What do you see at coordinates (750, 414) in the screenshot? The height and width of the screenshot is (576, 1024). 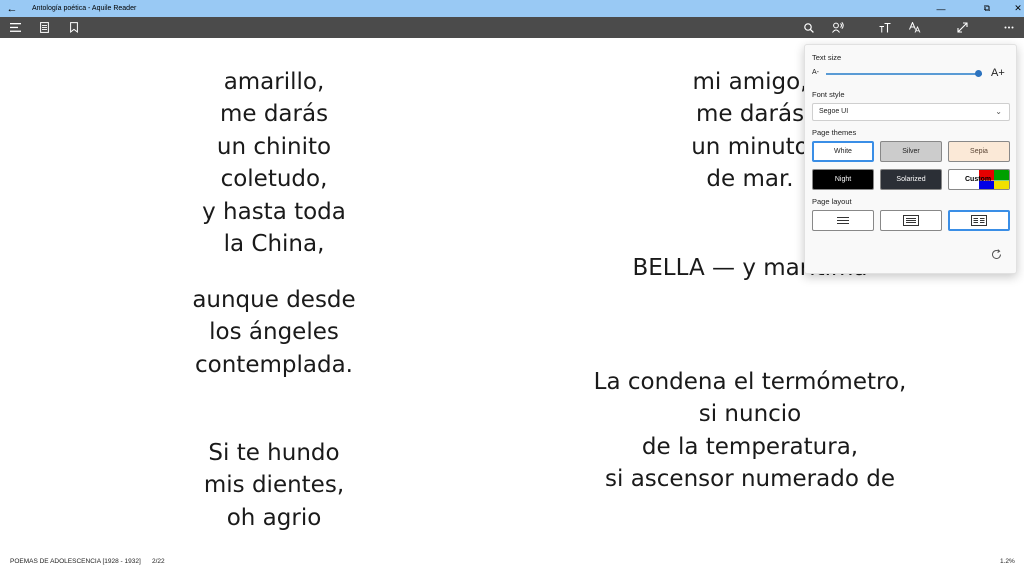 I see `poem-line: si nuncio` at bounding box center [750, 414].